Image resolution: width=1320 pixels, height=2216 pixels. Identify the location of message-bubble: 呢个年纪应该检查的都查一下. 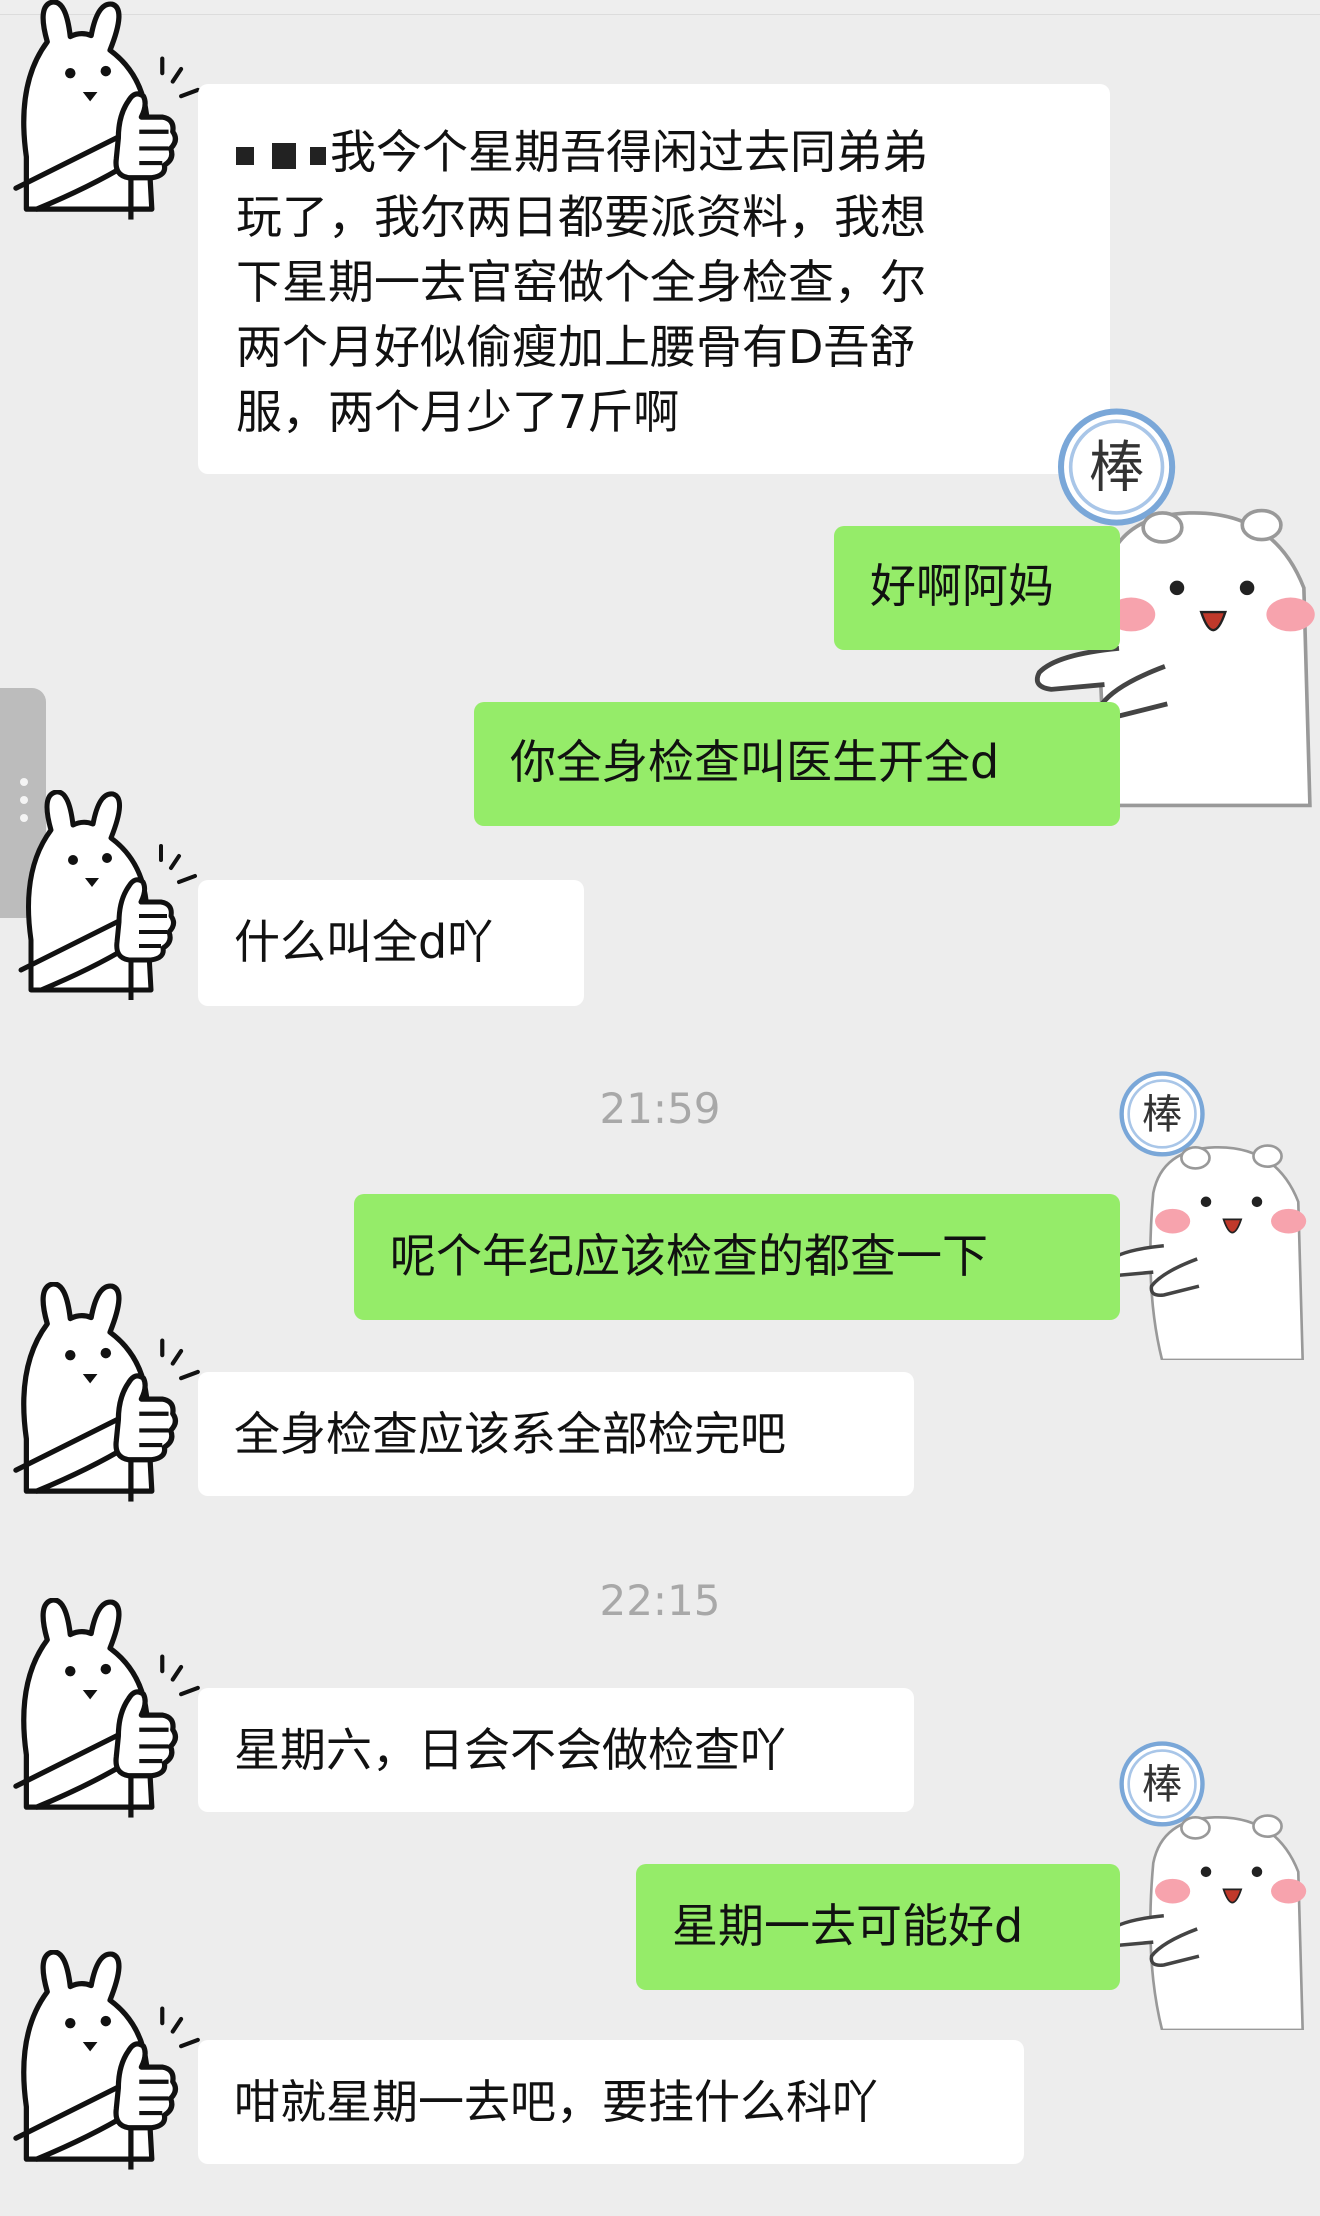
(737, 1257).